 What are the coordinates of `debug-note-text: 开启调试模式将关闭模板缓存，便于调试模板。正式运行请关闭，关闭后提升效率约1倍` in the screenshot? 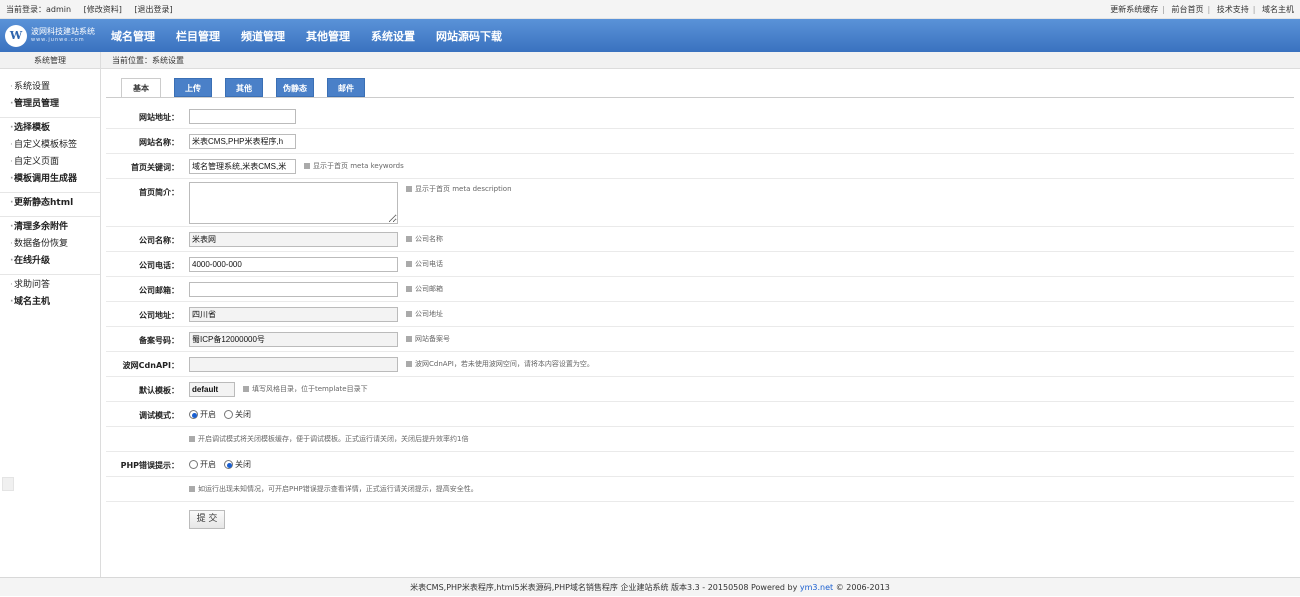 It's located at (333, 439).